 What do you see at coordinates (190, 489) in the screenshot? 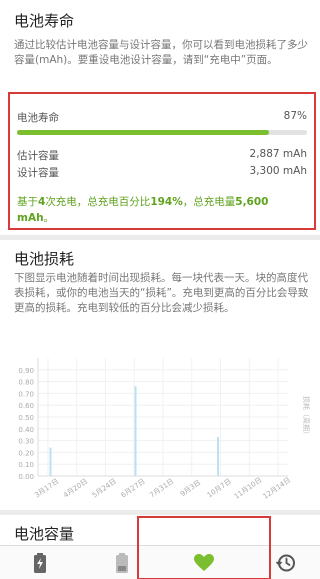
I see `x-tick-label: 9月3日` at bounding box center [190, 489].